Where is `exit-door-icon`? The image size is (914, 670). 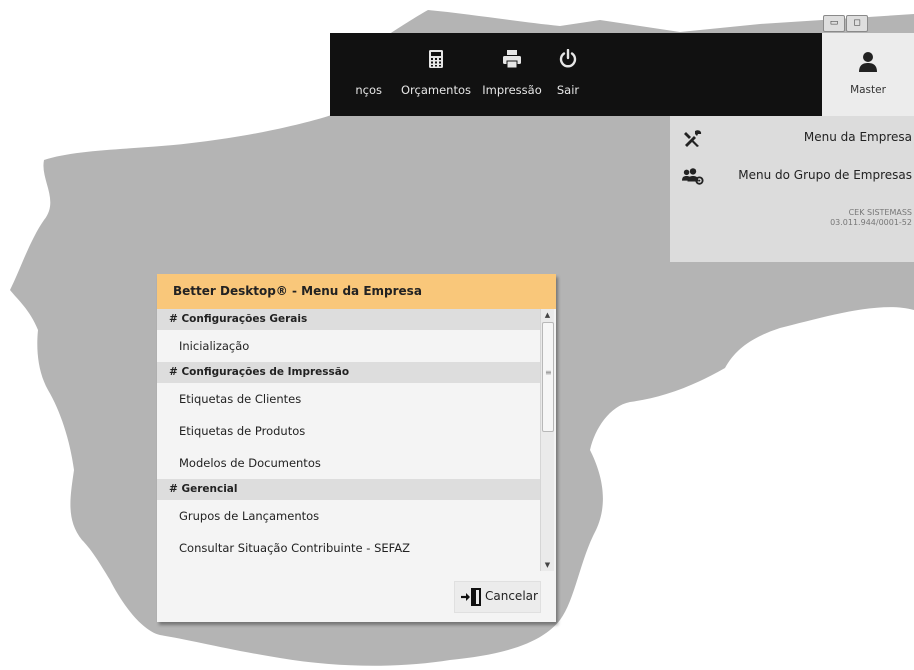 exit-door-icon is located at coordinates (471, 597).